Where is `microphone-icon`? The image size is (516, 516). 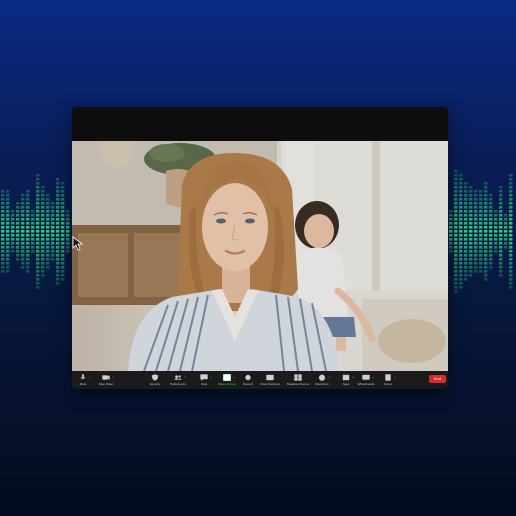
microphone-icon is located at coordinates (83, 377).